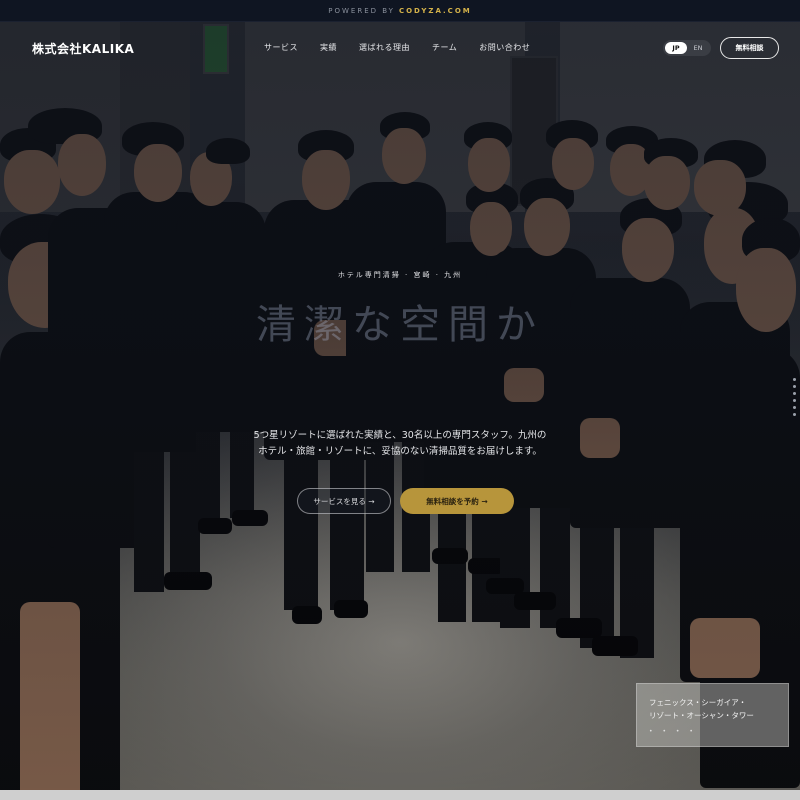 The width and height of the screenshot is (800, 800). What do you see at coordinates (794, 399) in the screenshot?
I see `vertical-dot-pager-icon` at bounding box center [794, 399].